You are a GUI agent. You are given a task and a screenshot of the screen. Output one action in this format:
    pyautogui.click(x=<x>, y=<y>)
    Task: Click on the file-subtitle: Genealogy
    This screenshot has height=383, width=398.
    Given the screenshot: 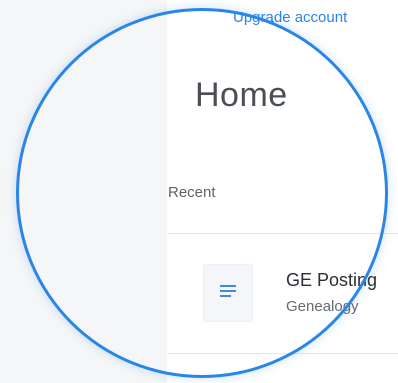 What is the action you would take?
    pyautogui.click(x=322, y=306)
    